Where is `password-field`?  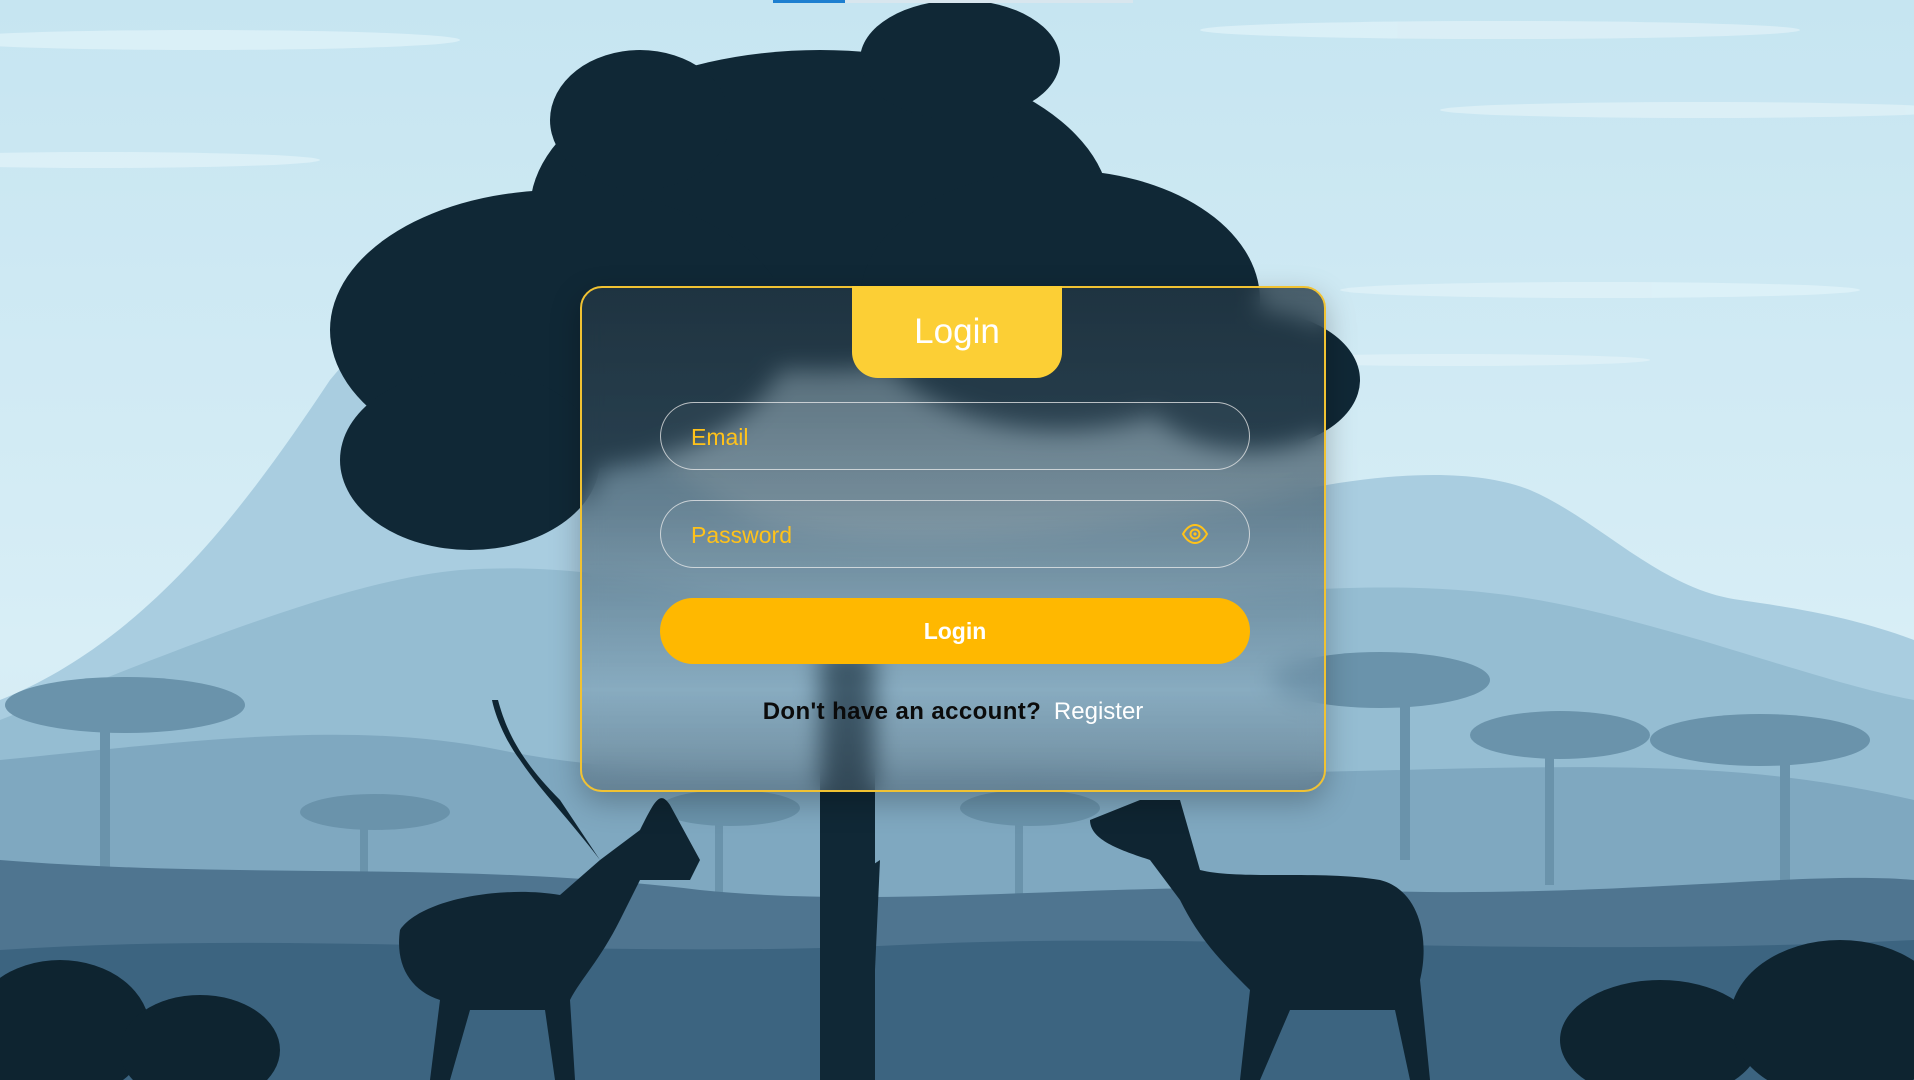 password-field is located at coordinates (955, 534).